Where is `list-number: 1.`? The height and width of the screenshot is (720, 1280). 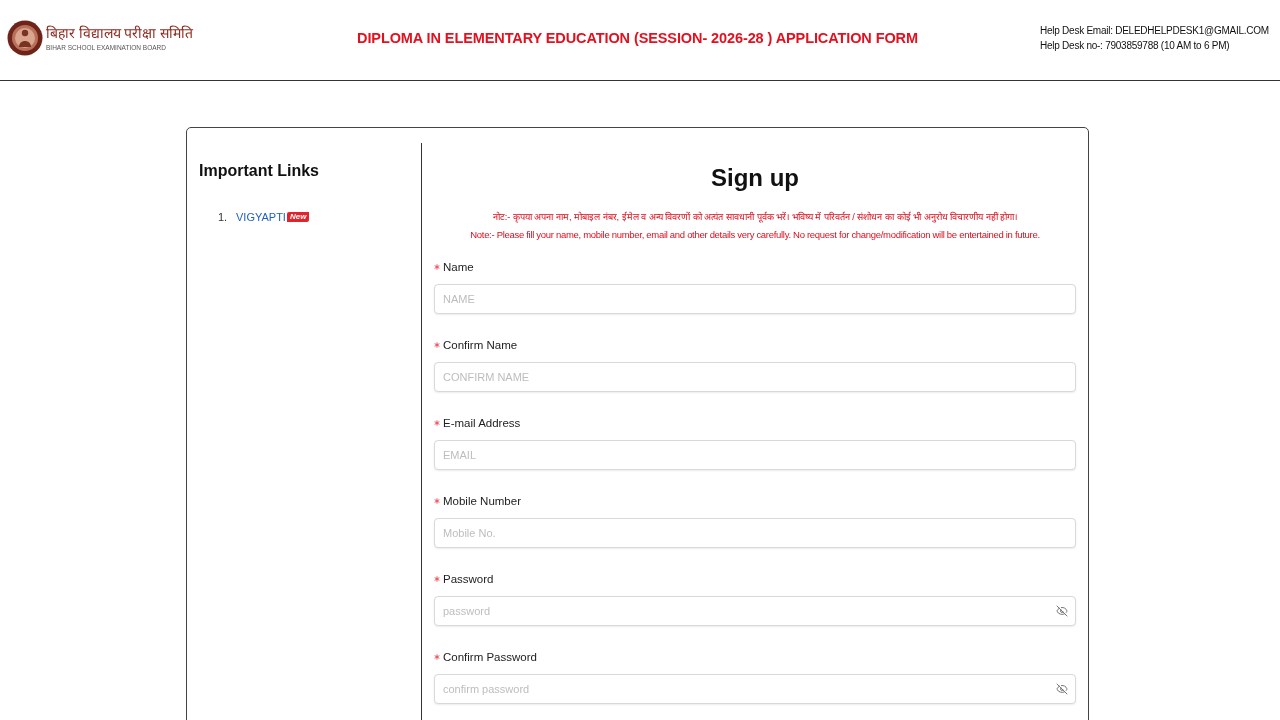
list-number: 1. is located at coordinates (223, 217).